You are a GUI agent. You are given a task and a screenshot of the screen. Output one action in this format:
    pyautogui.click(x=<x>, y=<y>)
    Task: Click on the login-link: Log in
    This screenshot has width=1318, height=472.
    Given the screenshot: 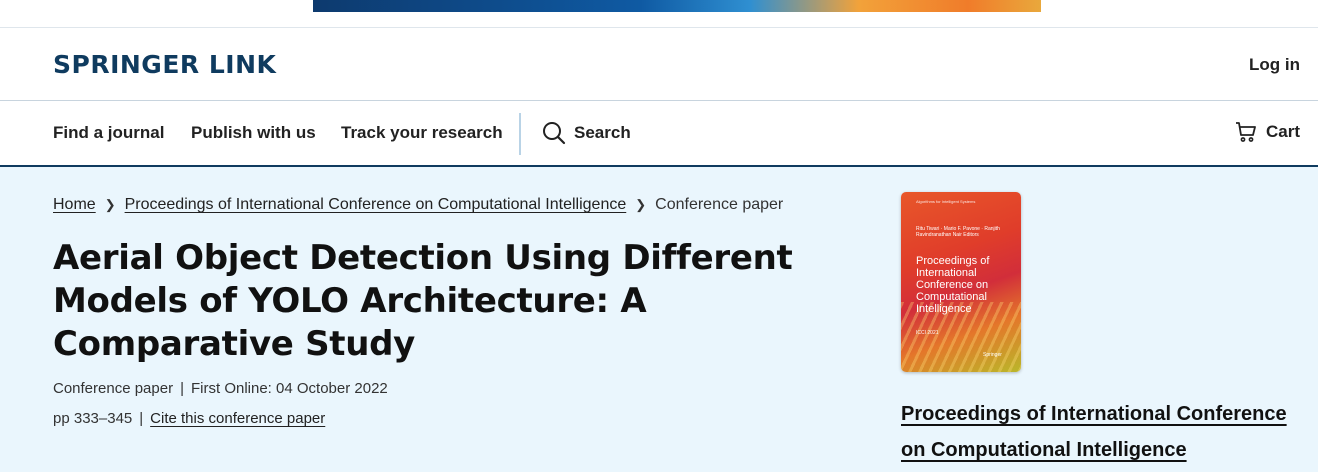 What is the action you would take?
    pyautogui.click(x=1274, y=65)
    